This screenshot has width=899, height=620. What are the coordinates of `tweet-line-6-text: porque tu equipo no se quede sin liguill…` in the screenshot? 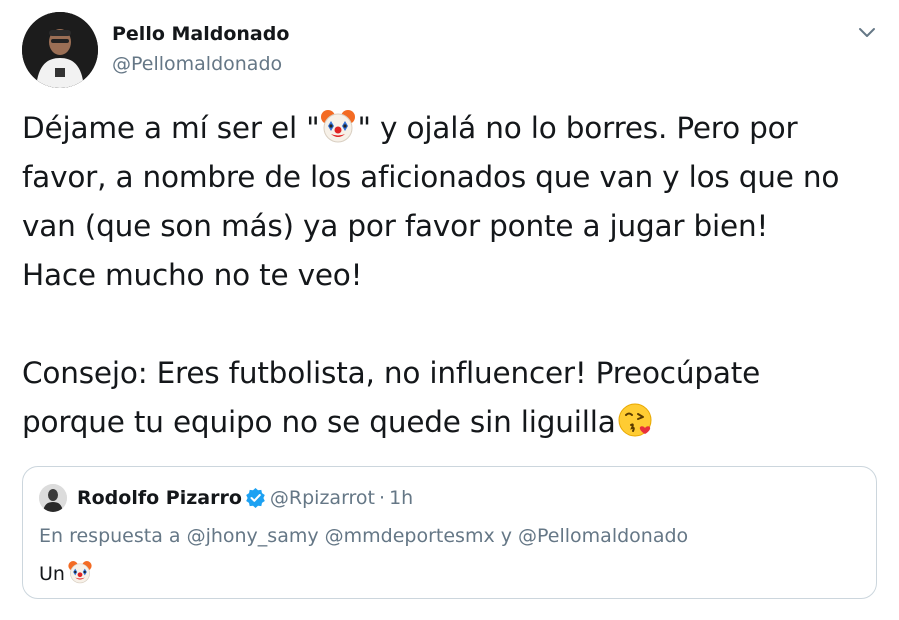 It's located at (319, 422).